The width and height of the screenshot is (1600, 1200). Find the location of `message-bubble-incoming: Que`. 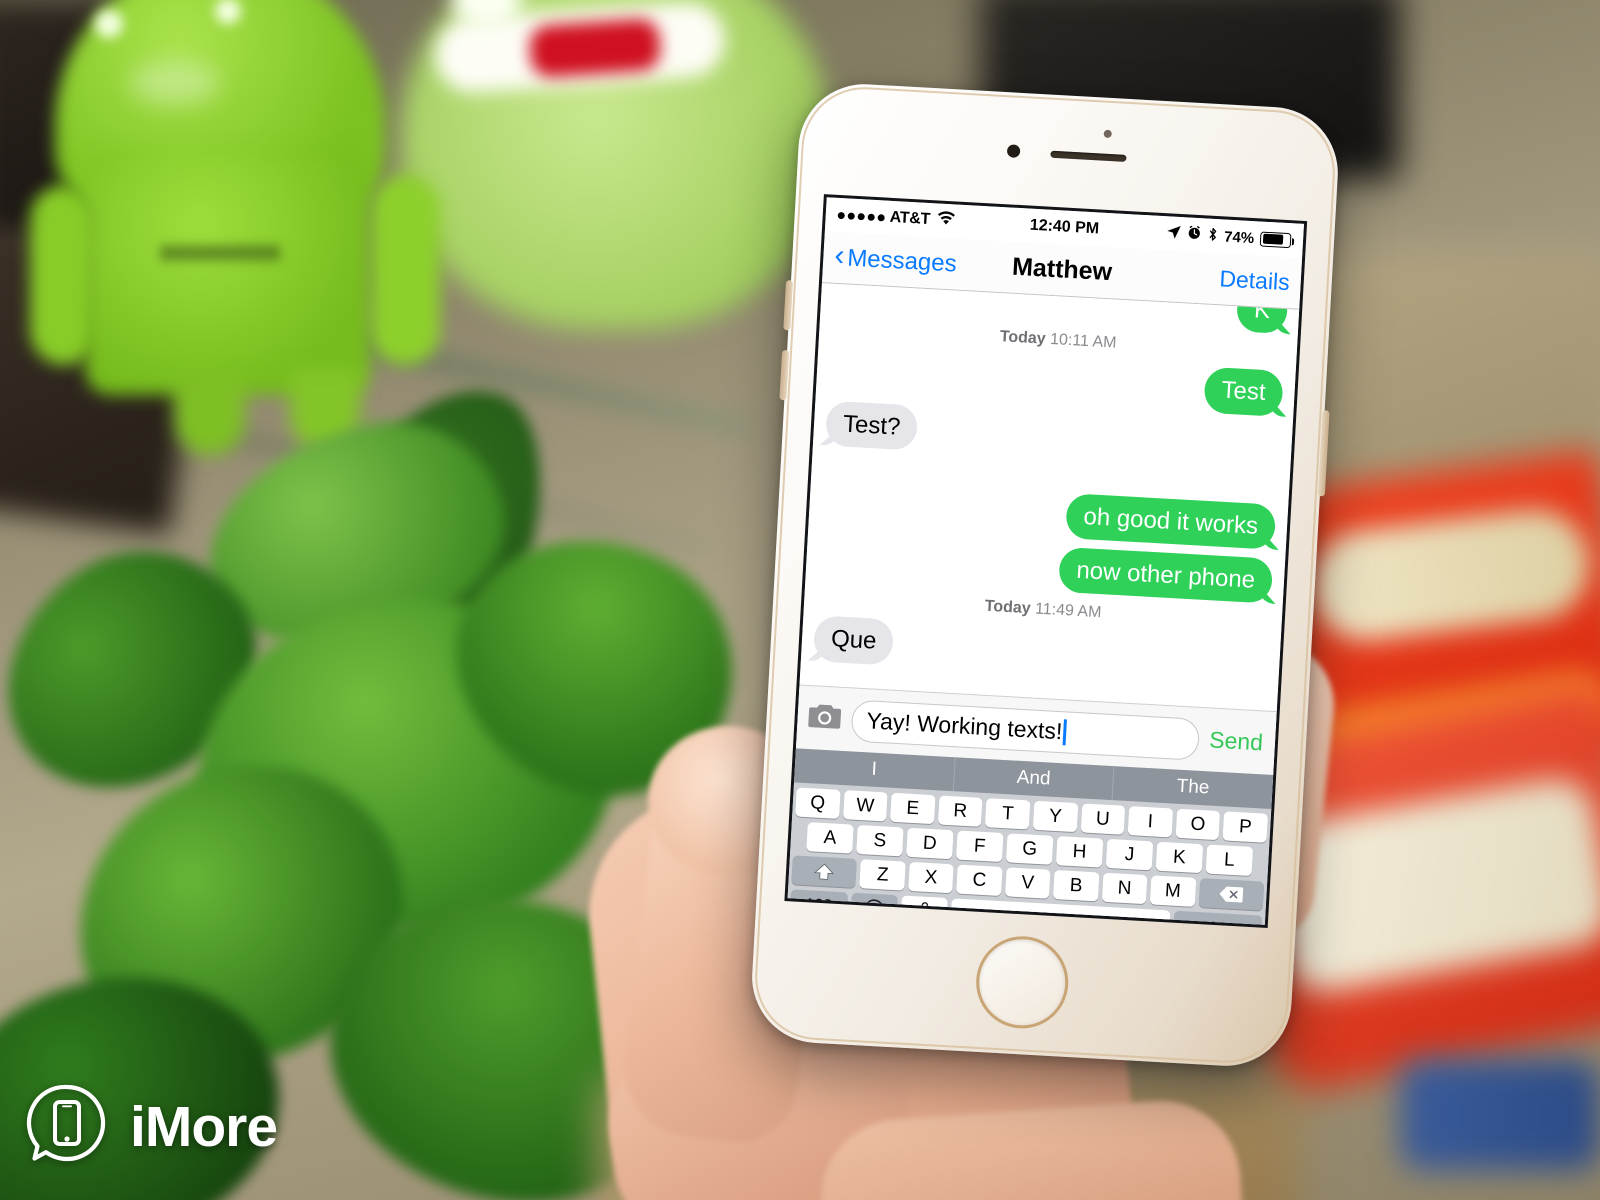

message-bubble-incoming: Que is located at coordinates (853, 640).